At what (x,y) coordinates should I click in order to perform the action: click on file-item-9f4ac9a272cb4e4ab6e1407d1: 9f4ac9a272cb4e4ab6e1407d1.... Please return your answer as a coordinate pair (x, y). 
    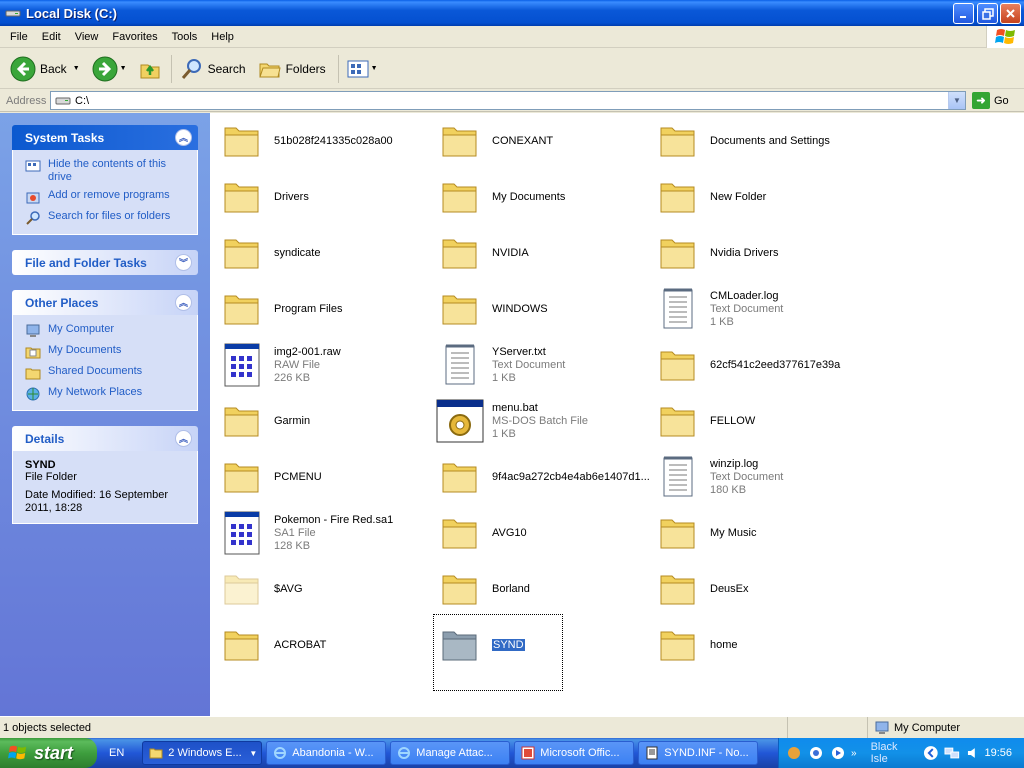
    Looking at the image, I should click on (543, 477).